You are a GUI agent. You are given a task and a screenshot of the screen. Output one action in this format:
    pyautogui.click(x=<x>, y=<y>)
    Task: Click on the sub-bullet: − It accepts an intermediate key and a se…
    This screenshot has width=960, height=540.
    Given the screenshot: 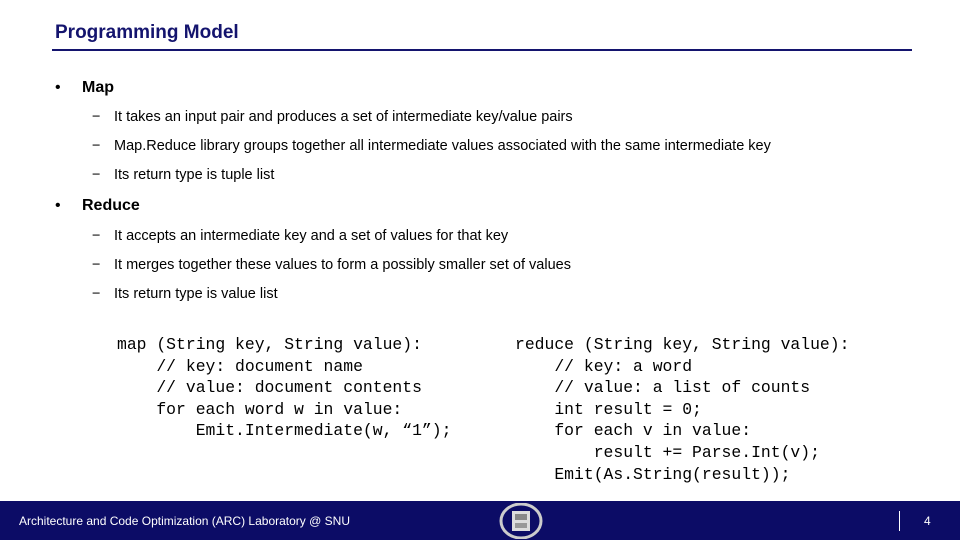 What is the action you would take?
    pyautogui.click(x=300, y=236)
    